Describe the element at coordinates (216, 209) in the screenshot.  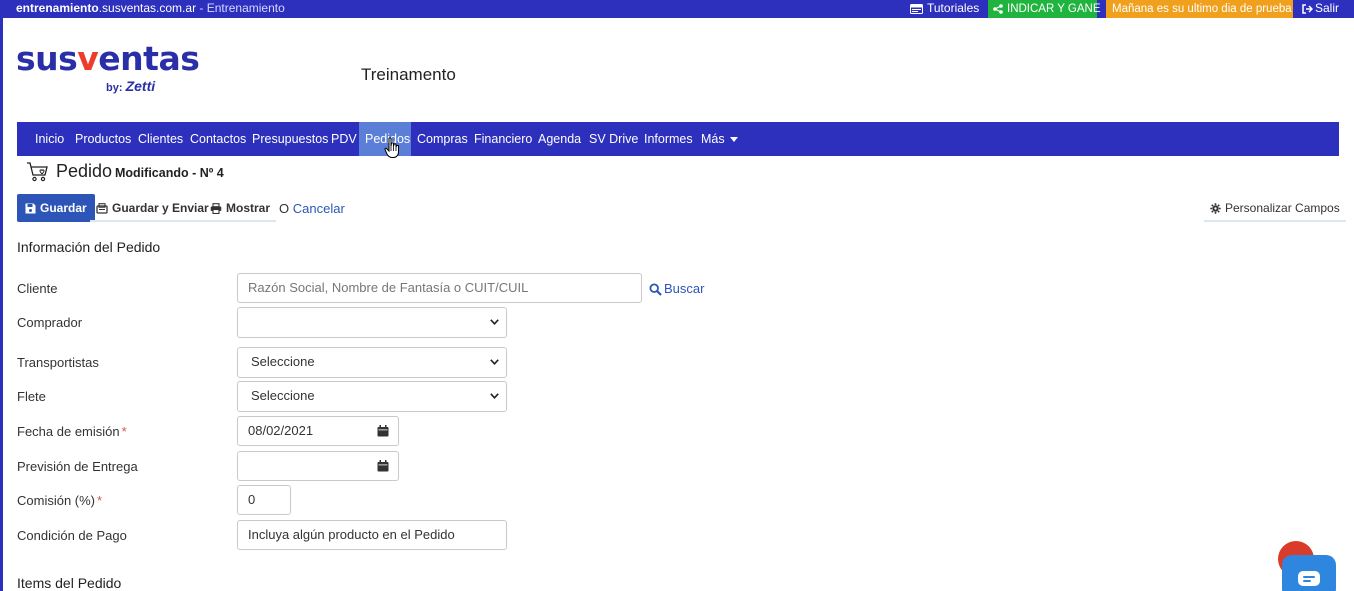
I see `printer-icon` at that location.